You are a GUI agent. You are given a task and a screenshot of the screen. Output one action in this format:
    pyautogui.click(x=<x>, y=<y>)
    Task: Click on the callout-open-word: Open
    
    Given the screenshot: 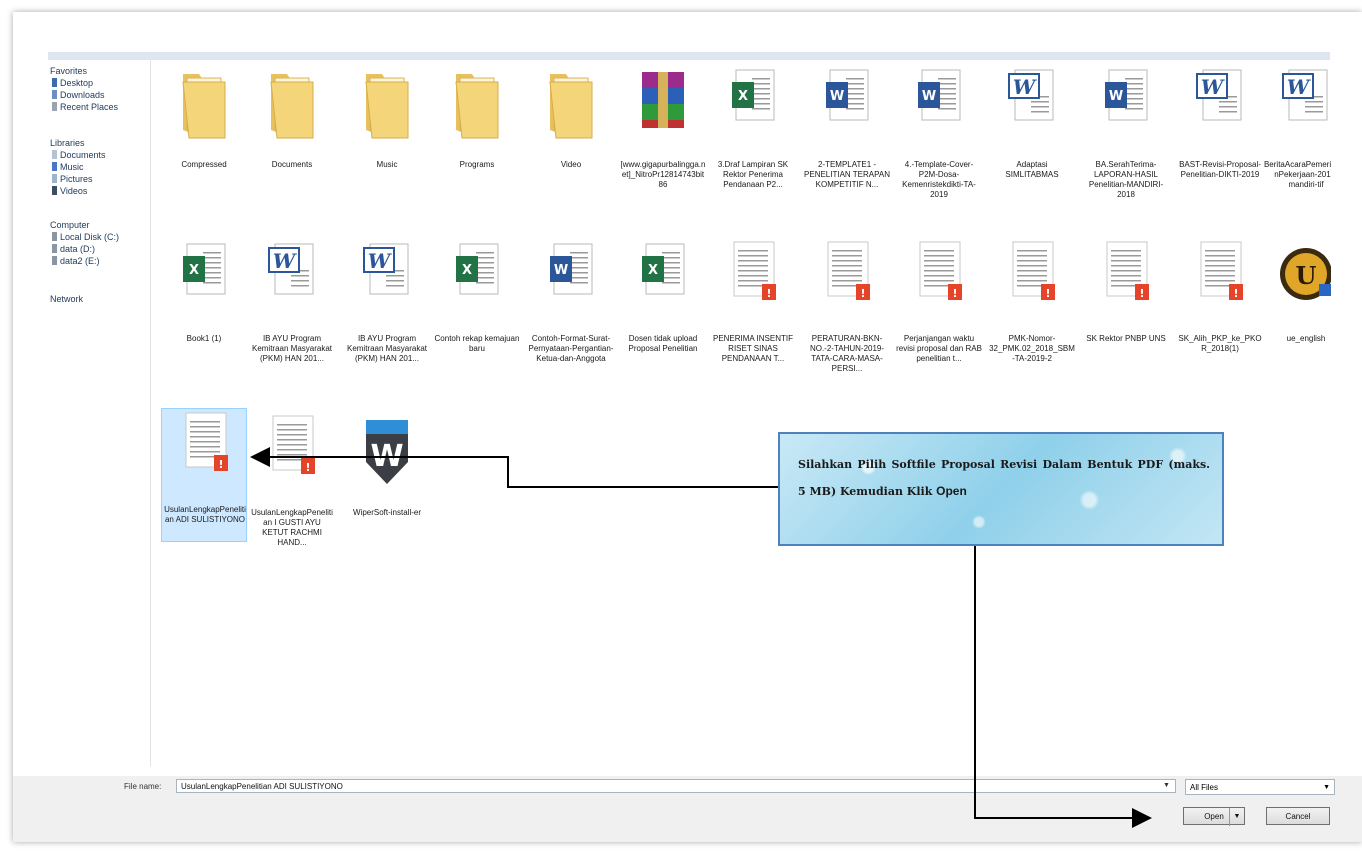 What is the action you would take?
    pyautogui.click(x=951, y=491)
    